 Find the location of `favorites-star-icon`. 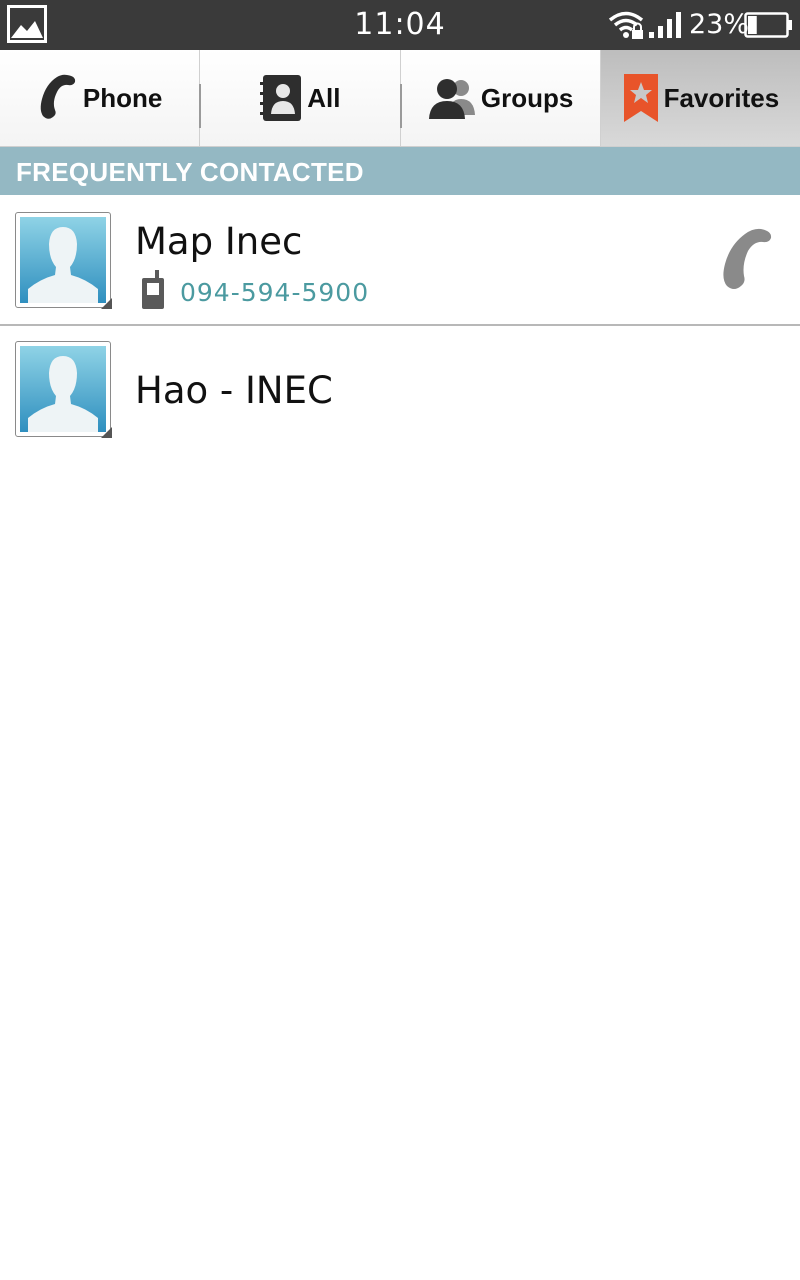

favorites-star-icon is located at coordinates (640, 98).